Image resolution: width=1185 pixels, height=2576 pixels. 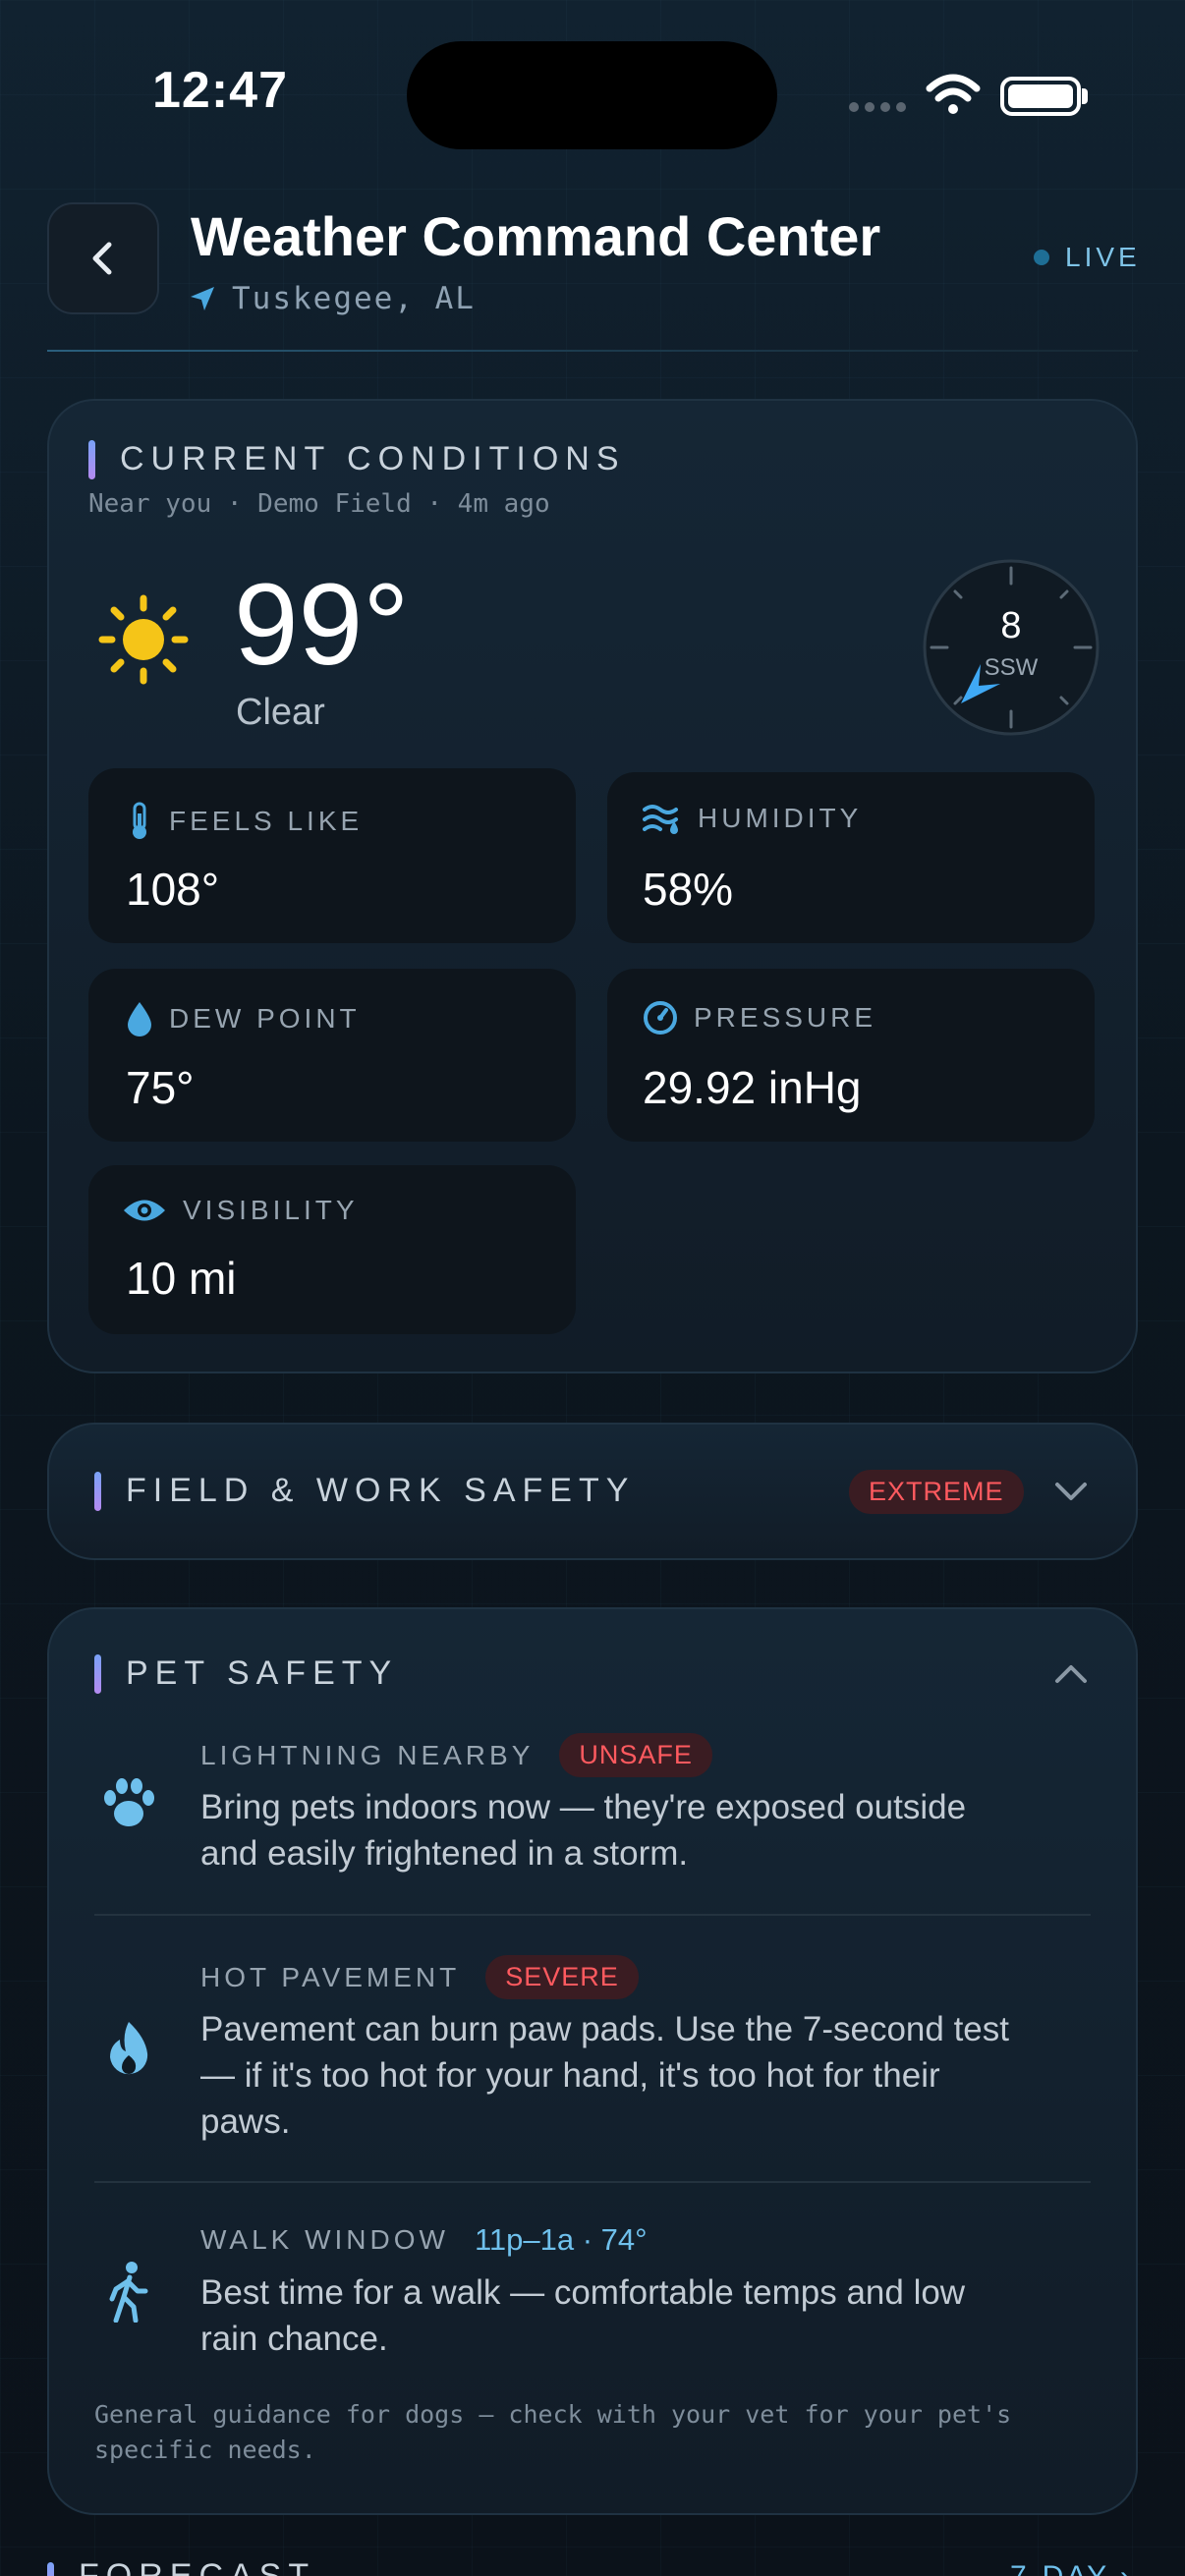 I want to click on feels-like-tile: FEELS LIKE 108°, so click(x=332, y=855).